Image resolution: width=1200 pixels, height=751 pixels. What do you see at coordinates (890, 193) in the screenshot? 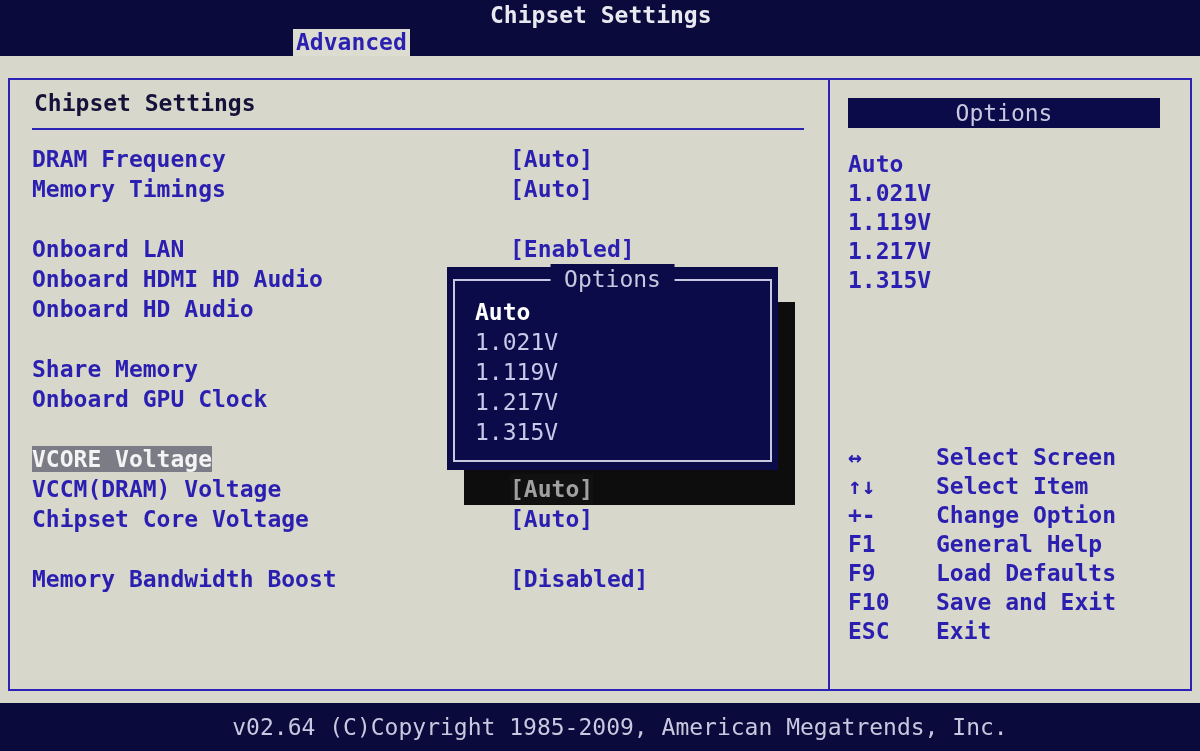
I see `option-text: 1.021V` at bounding box center [890, 193].